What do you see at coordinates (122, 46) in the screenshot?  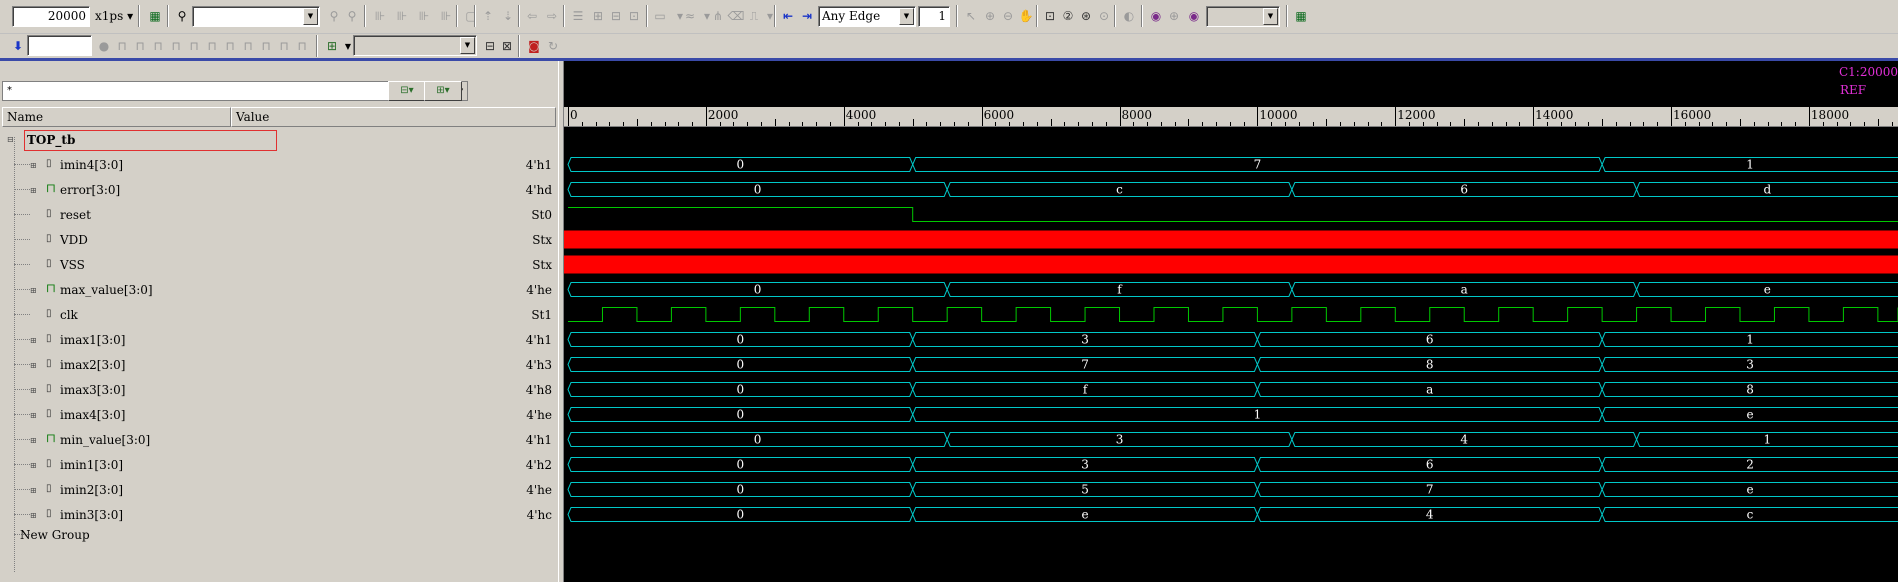 I see `signal-filter-1-icon: ⊓` at bounding box center [122, 46].